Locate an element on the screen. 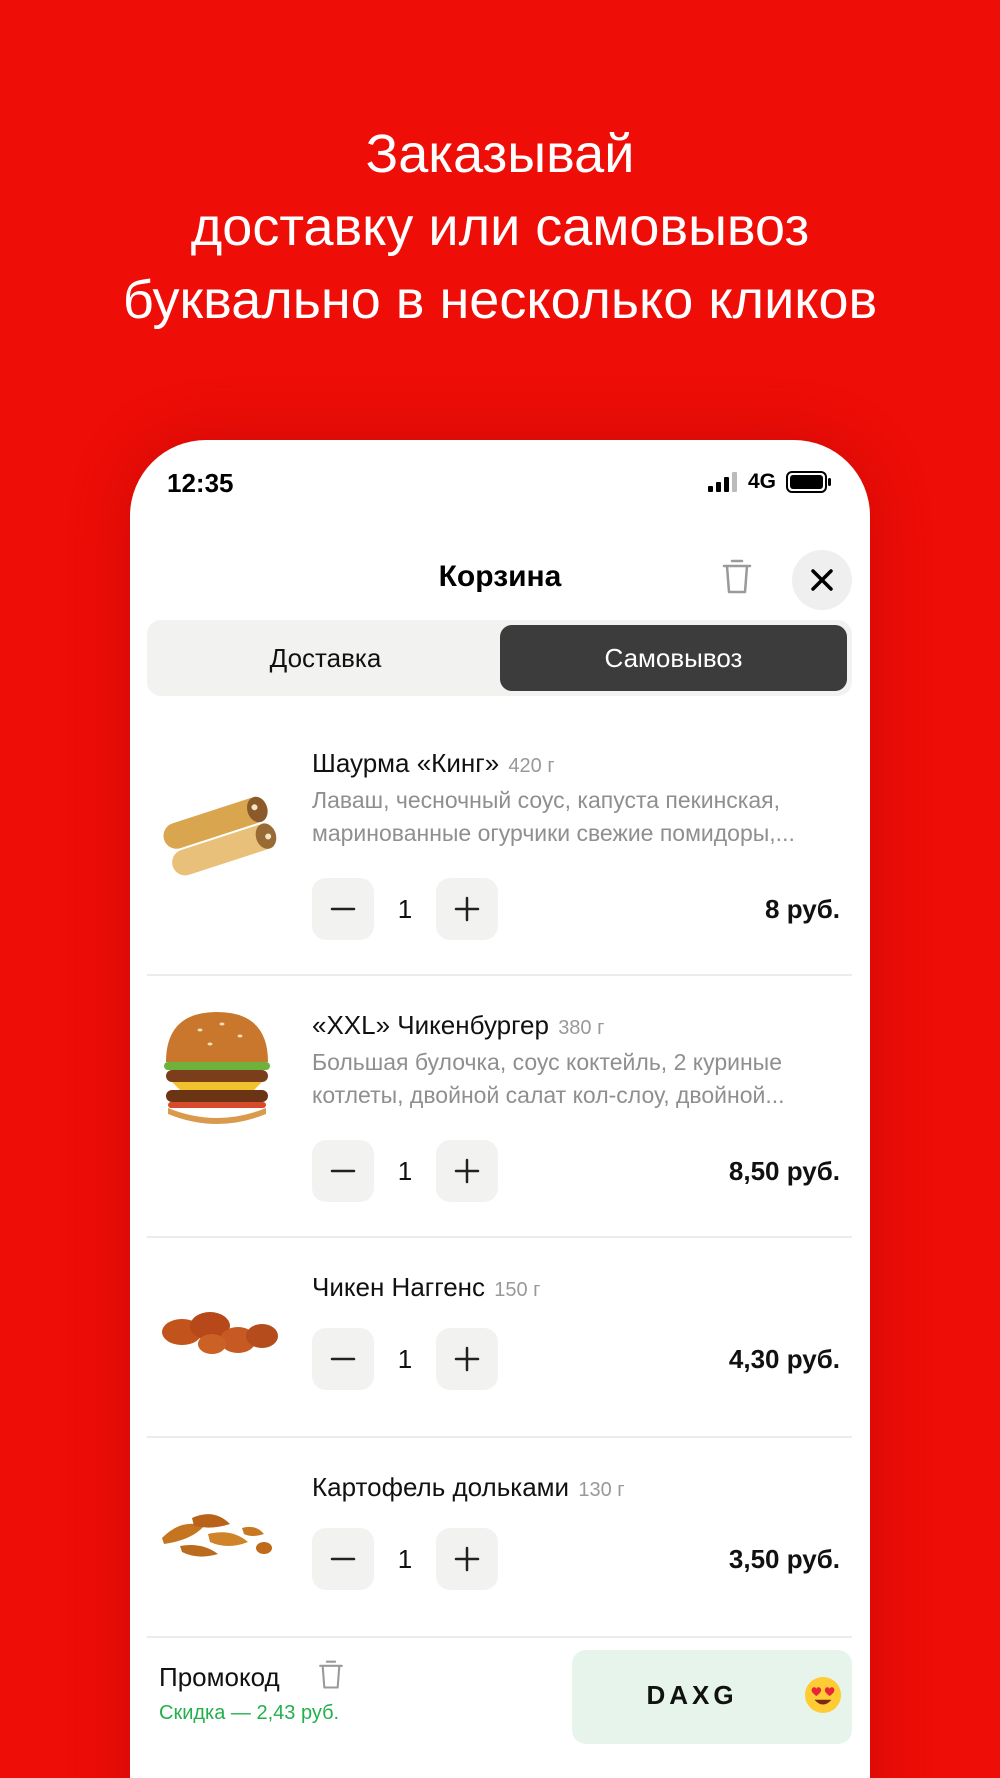 The height and width of the screenshot is (1778, 1000). item-title: «XXL» Чикенбургер is located at coordinates (430, 1025).